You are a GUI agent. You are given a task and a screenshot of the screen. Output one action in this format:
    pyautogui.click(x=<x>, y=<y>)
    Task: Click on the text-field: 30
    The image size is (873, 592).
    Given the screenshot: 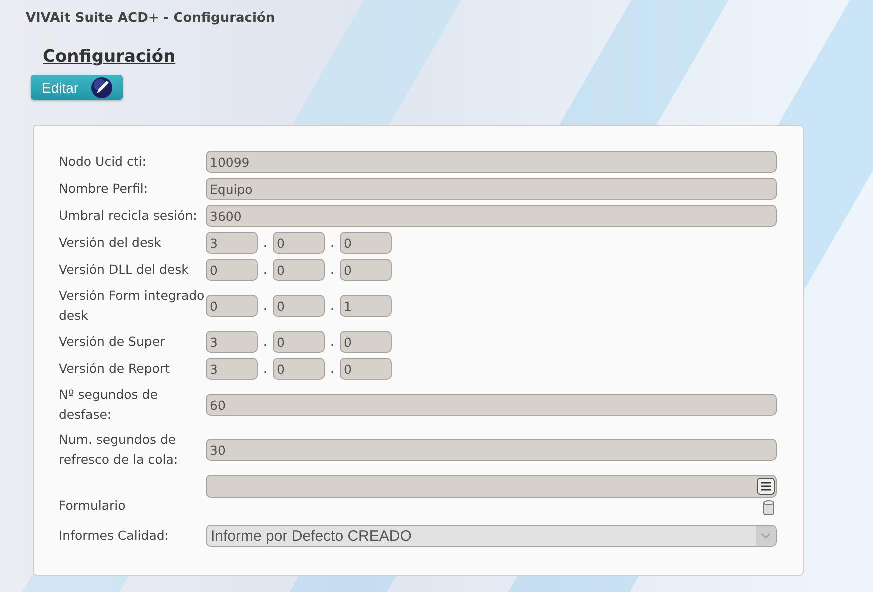 What is the action you would take?
    pyautogui.click(x=491, y=450)
    